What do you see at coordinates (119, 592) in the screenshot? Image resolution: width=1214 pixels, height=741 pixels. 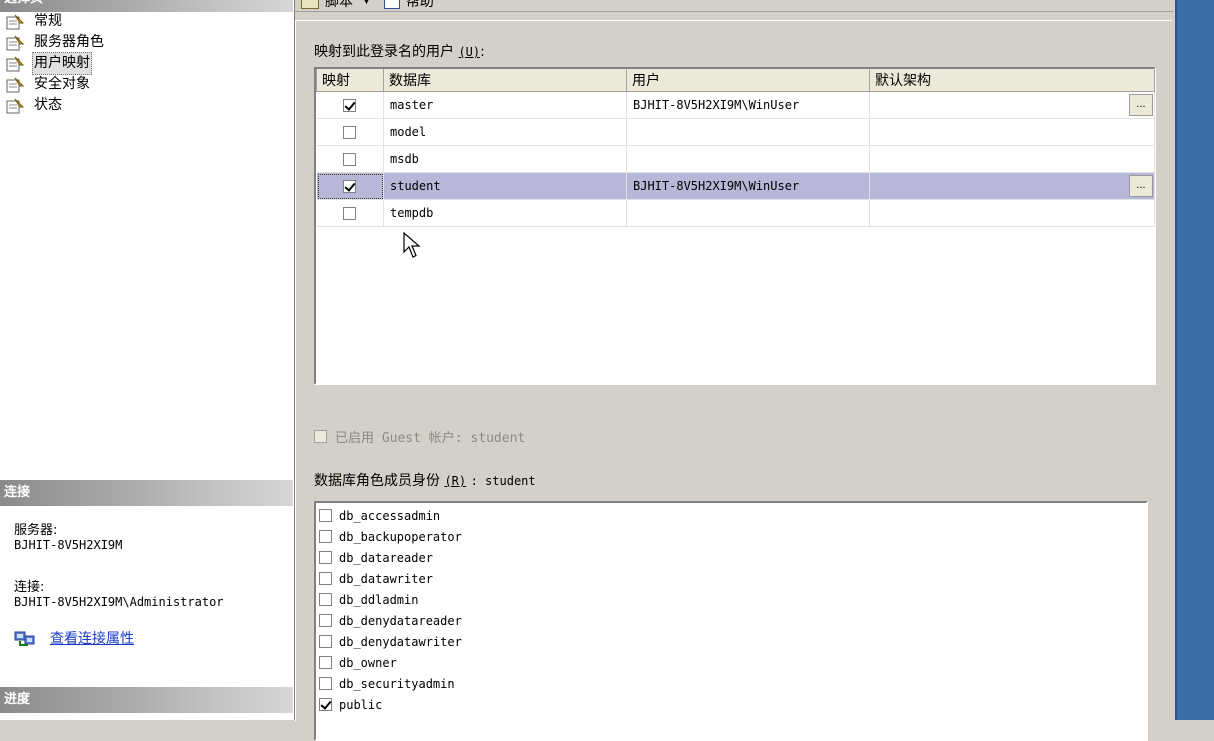 I see `connection-info: 连接: BJHIT-8V5H2XI9M\Administrator` at bounding box center [119, 592].